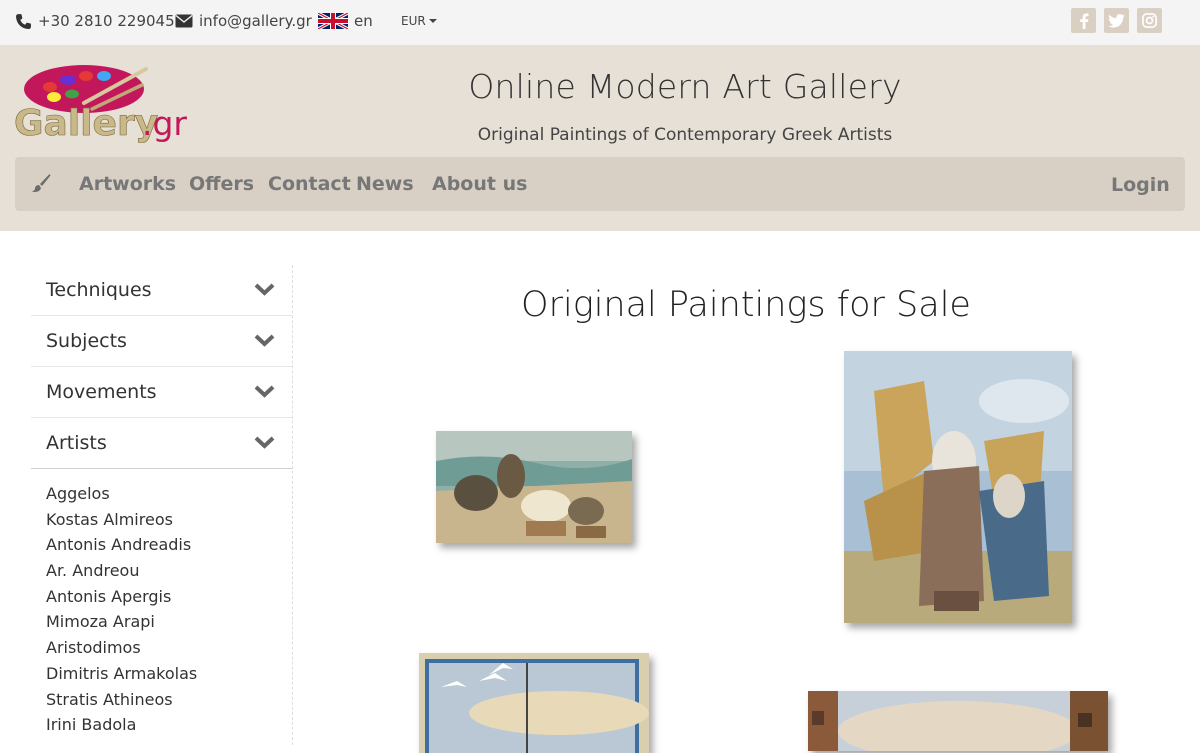 The height and width of the screenshot is (753, 1200). I want to click on facet-techniques: Techniques, so click(161, 290).